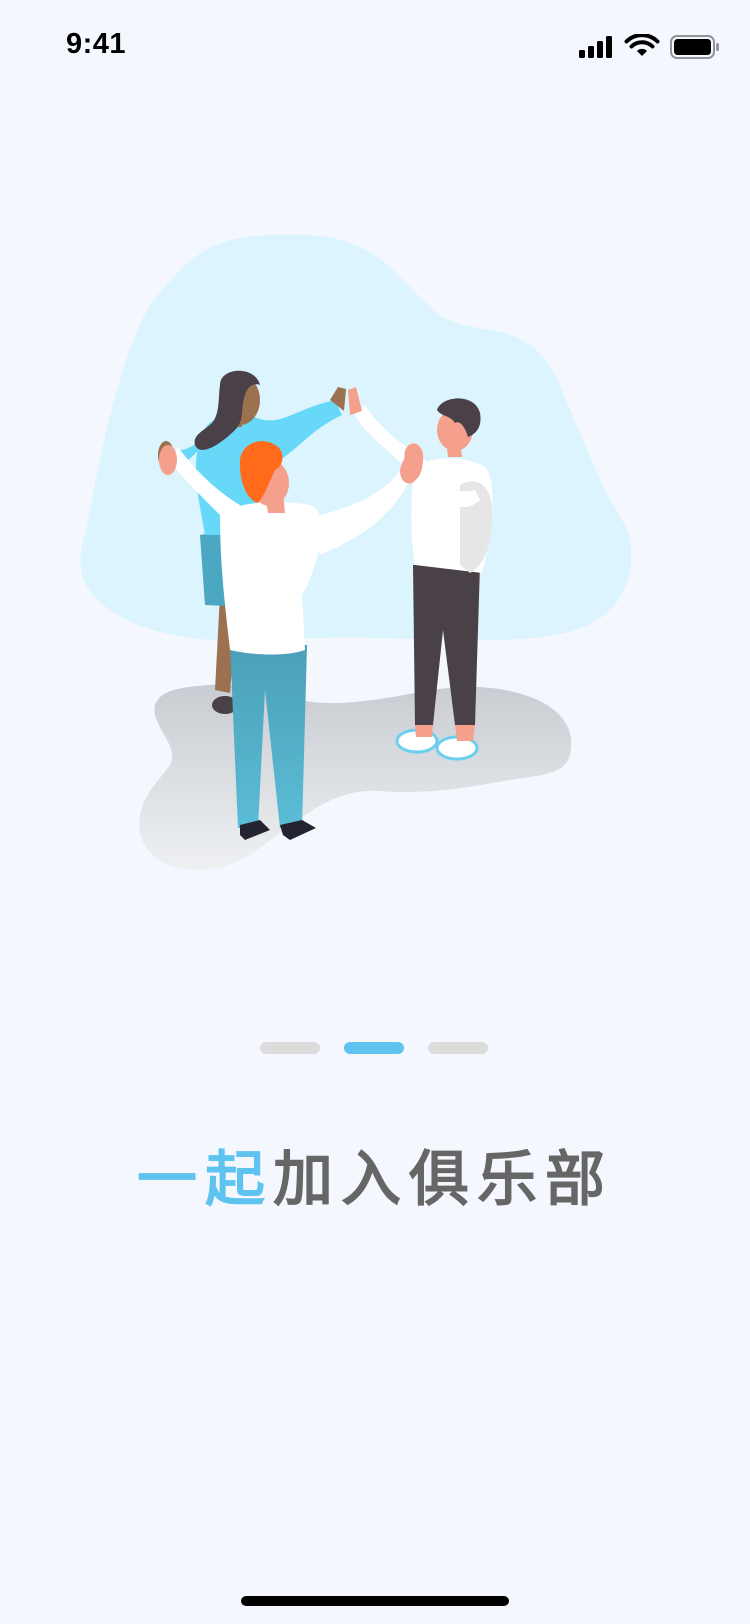  What do you see at coordinates (375, 1601) in the screenshot?
I see `home-indicator` at bounding box center [375, 1601].